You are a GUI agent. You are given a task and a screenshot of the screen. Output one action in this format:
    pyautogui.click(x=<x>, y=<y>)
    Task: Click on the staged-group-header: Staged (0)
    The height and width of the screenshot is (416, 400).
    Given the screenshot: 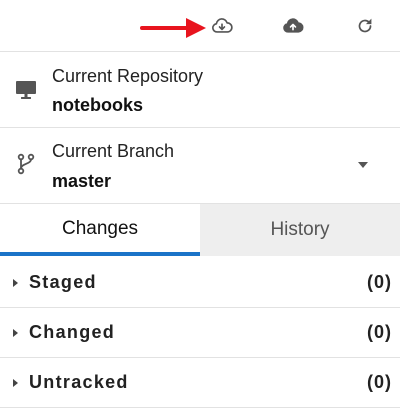 What is the action you would take?
    pyautogui.click(x=200, y=283)
    